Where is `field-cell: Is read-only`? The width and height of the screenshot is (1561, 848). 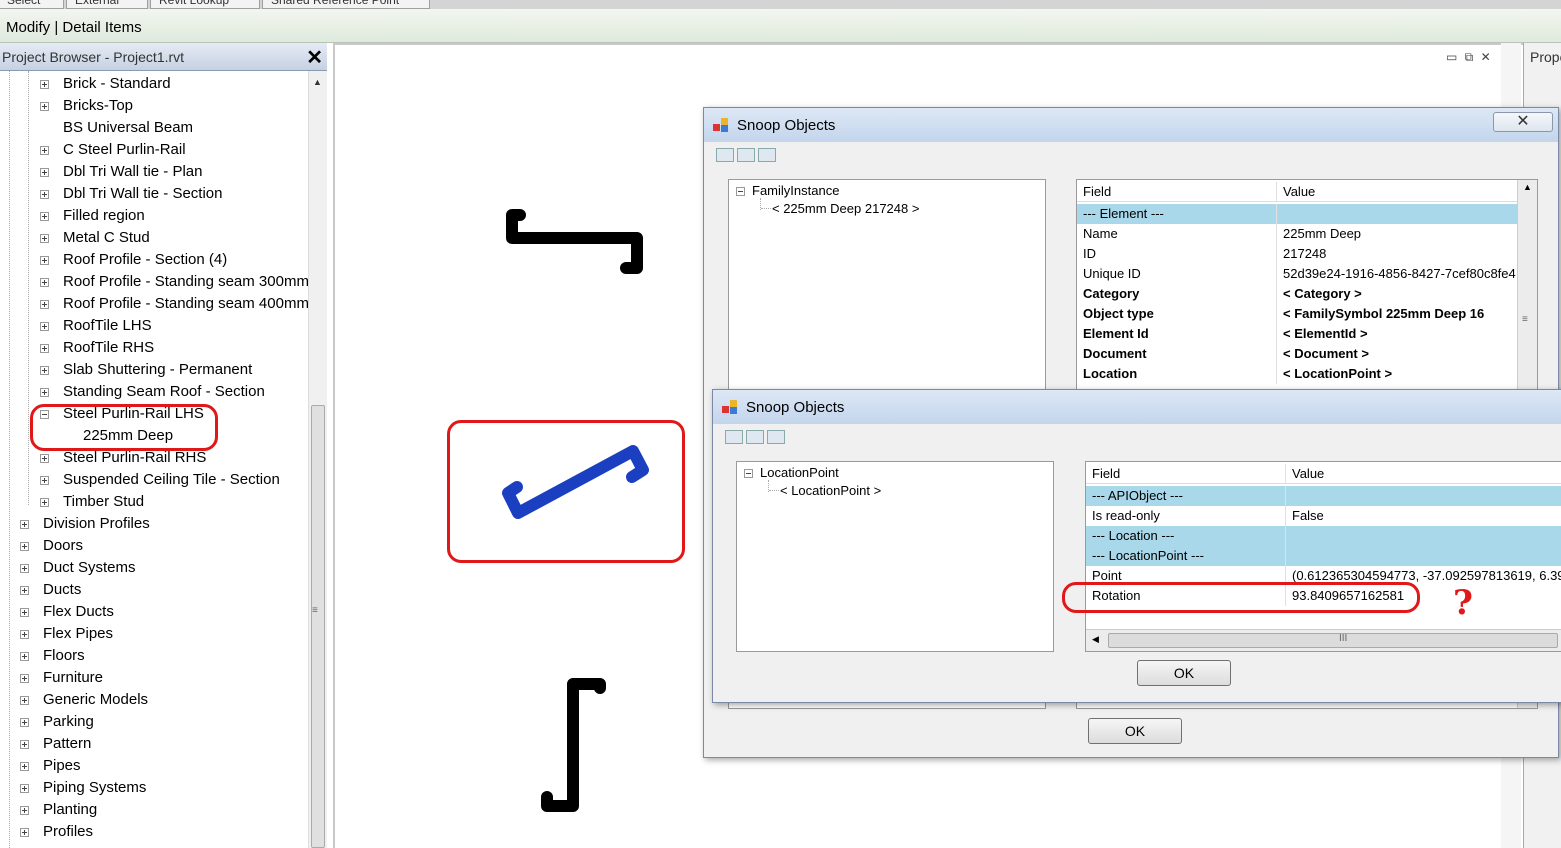
field-cell: Is read-only is located at coordinates (1186, 516).